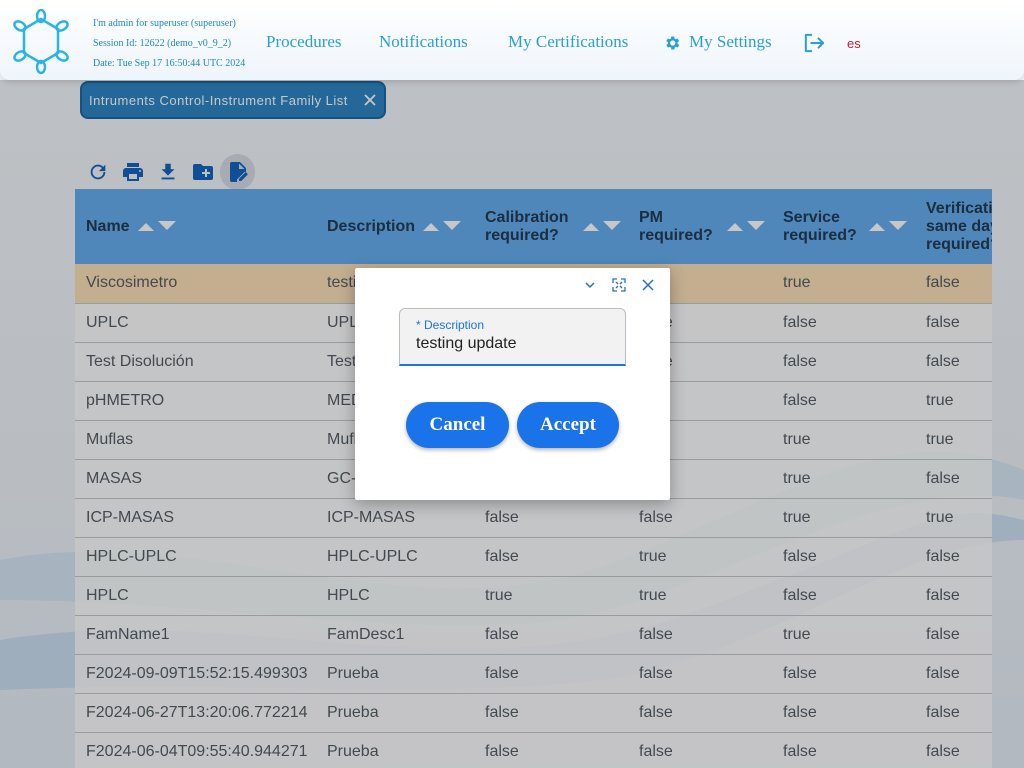 The height and width of the screenshot is (768, 1024). Describe the element at coordinates (450, 325) in the screenshot. I see `description-label: * Description` at that location.